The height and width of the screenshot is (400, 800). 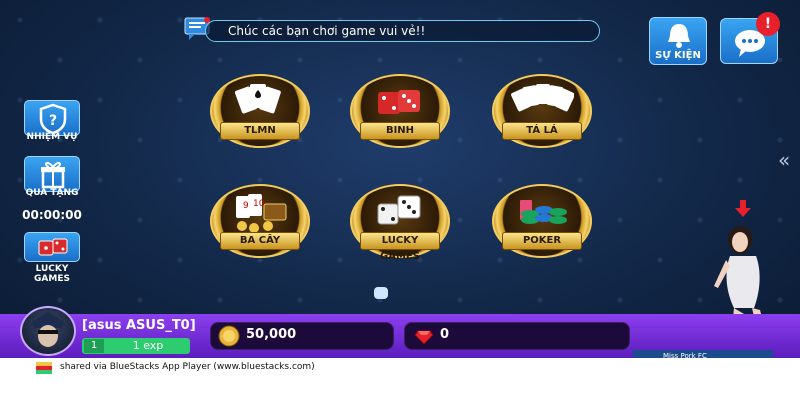 I want to click on expand-panel-icon: «, so click(x=784, y=160).